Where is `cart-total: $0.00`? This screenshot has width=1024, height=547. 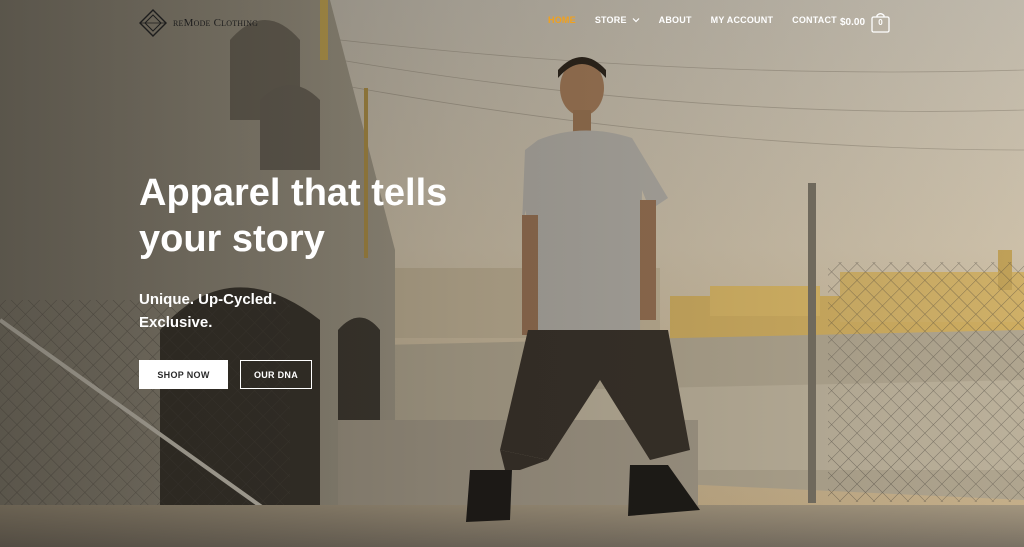 cart-total: $0.00 is located at coordinates (853, 22).